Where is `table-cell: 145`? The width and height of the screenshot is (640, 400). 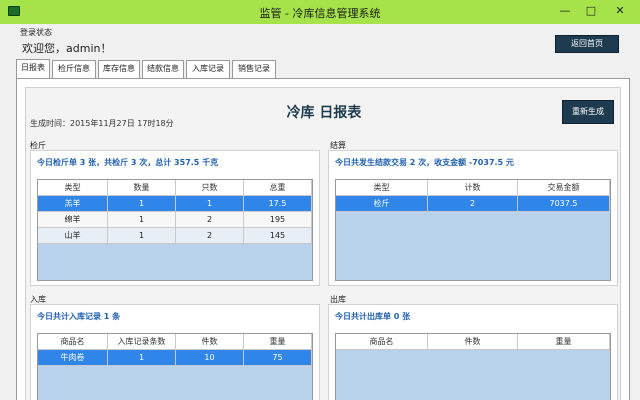
table-cell: 145 is located at coordinates (278, 236).